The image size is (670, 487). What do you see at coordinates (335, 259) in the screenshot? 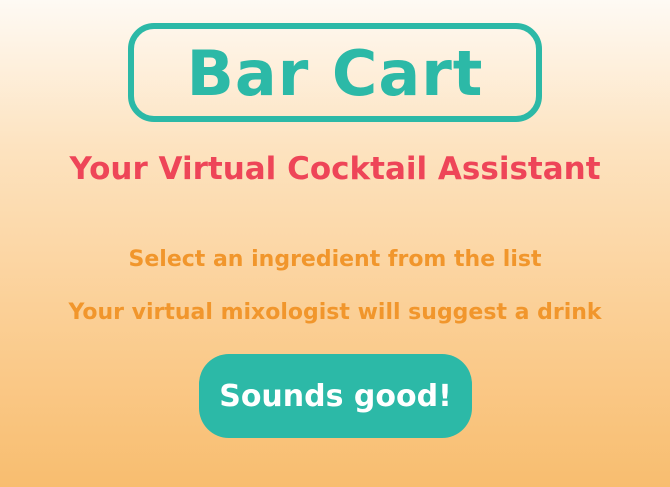
I see `instruction-line: Select an ingredient from the list` at bounding box center [335, 259].